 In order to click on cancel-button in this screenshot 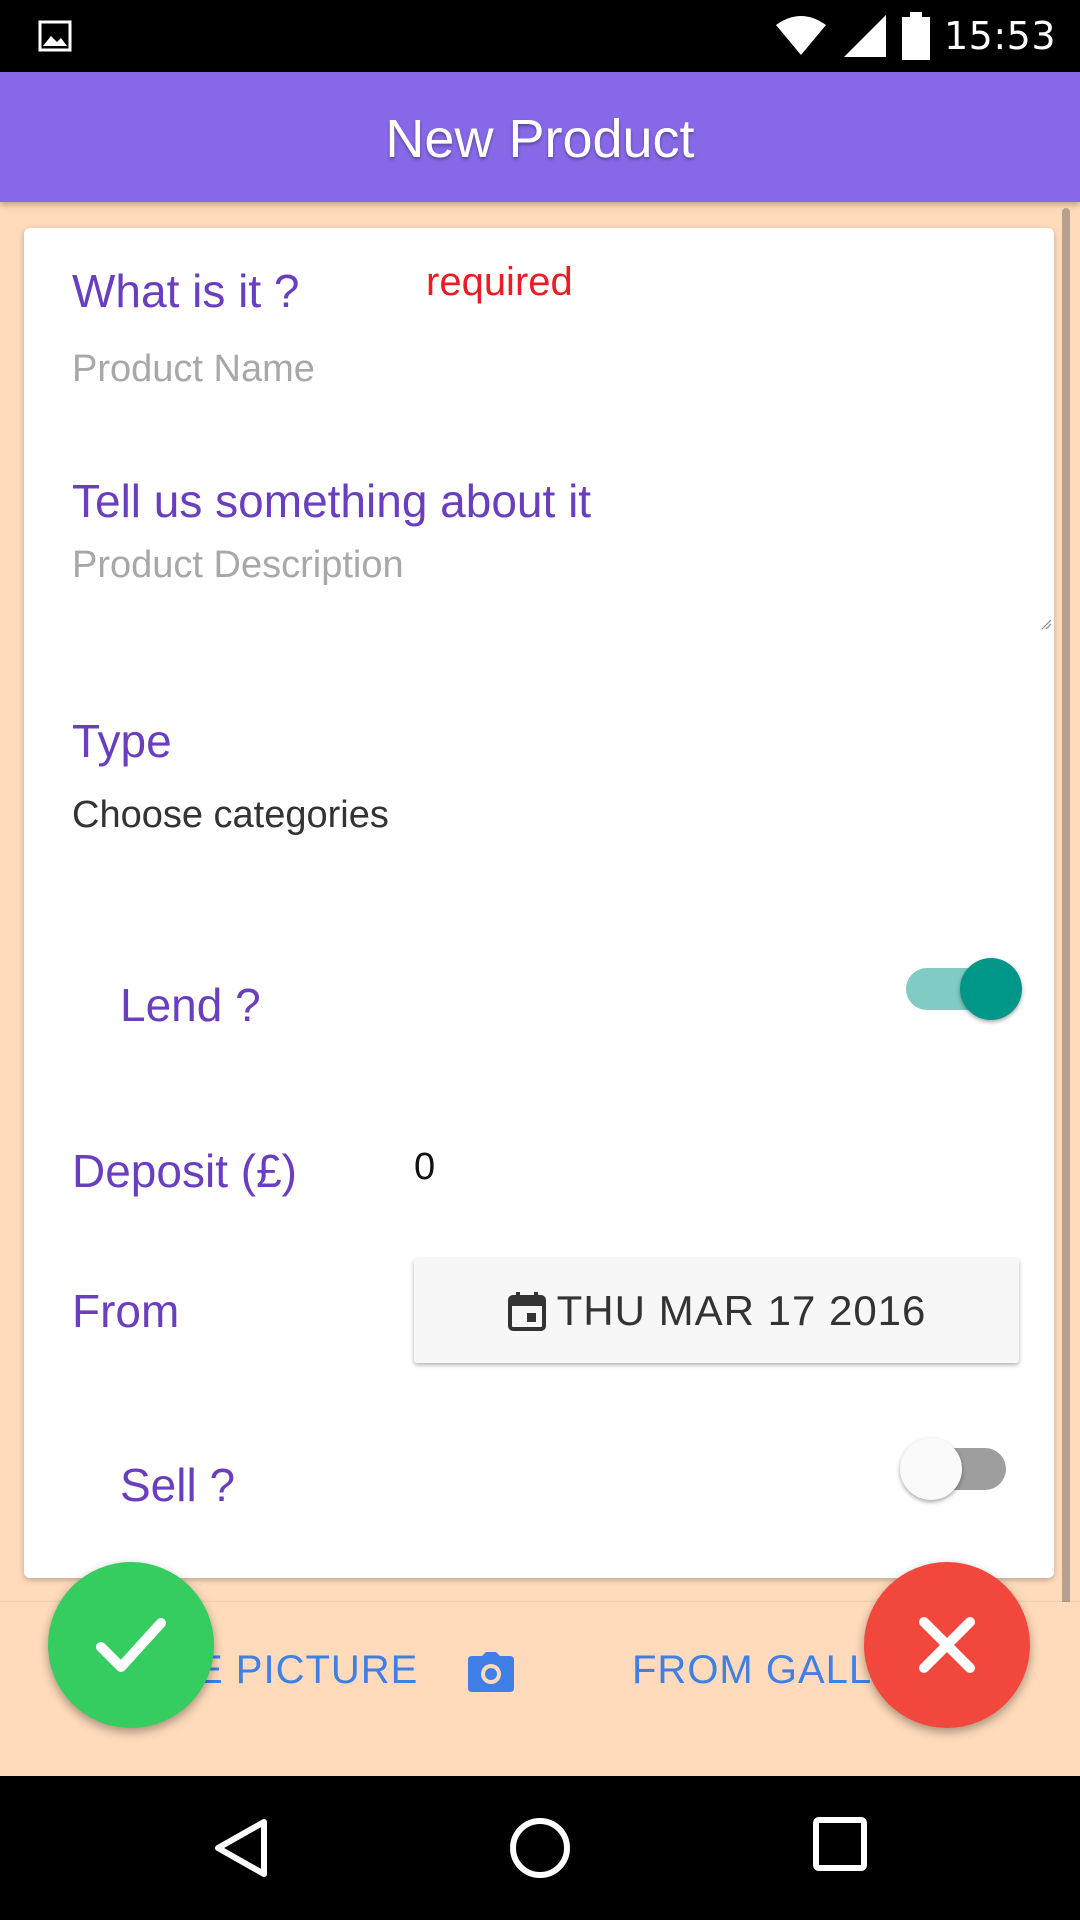, I will do `click(947, 1645)`.